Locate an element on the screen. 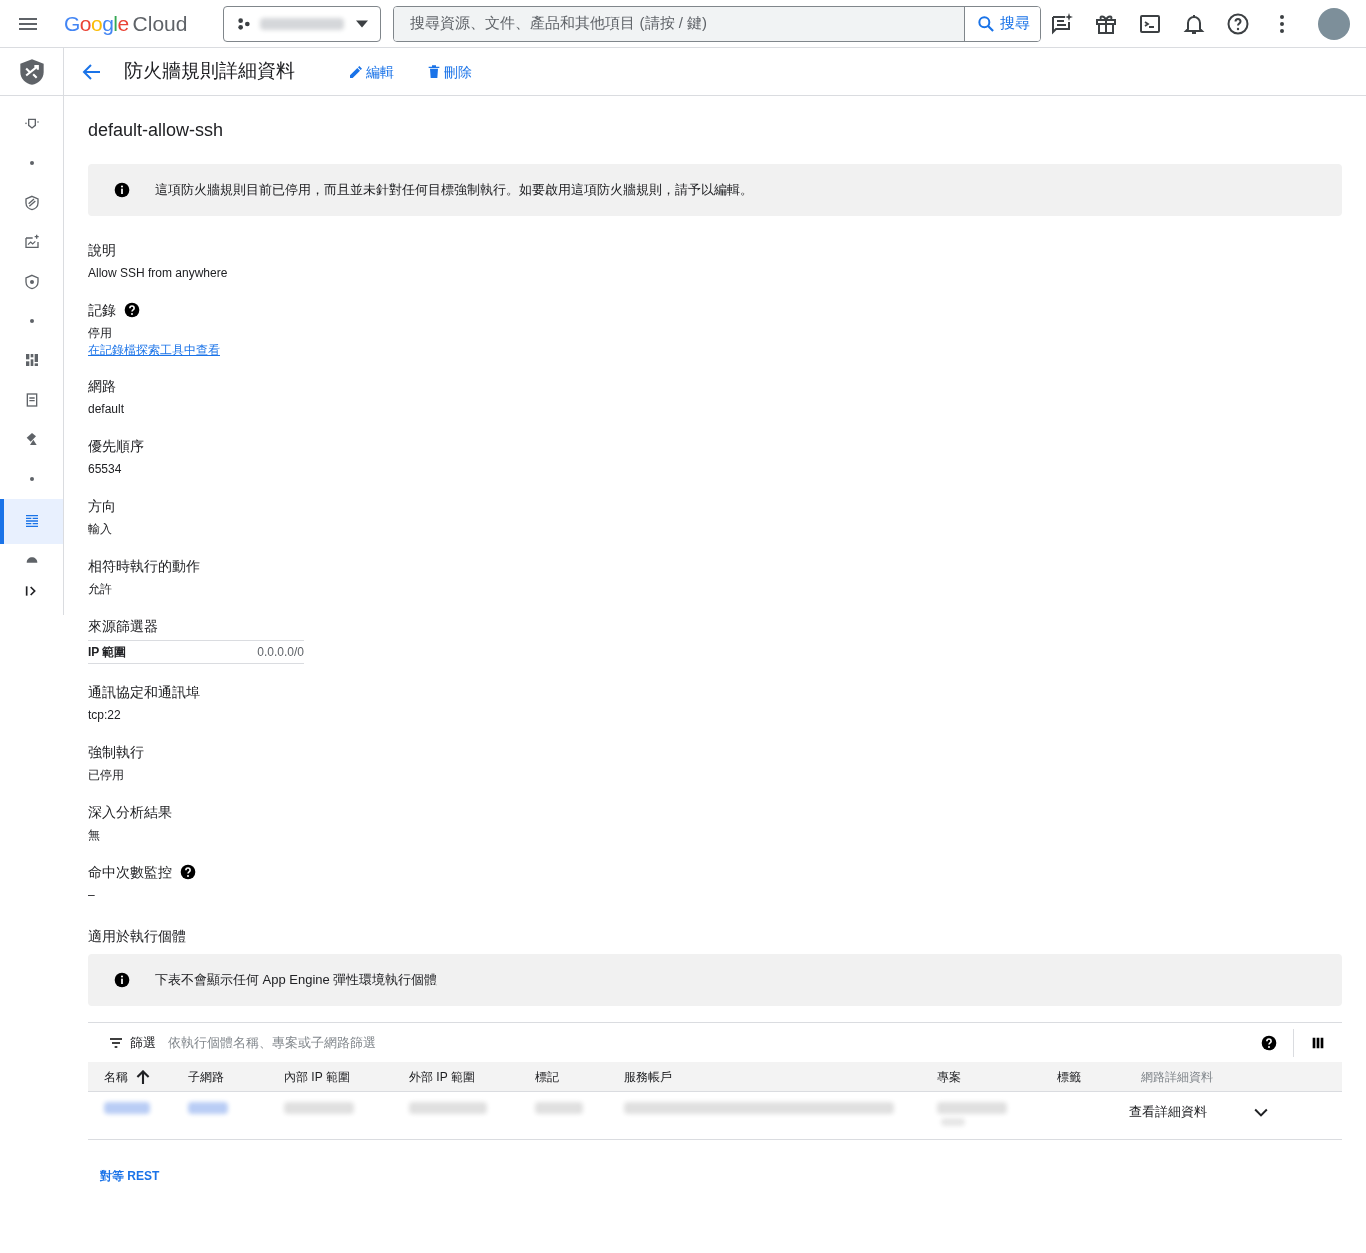 This screenshot has height=1253, width=1366. field-label: 來源篩選器 is located at coordinates (123, 626).